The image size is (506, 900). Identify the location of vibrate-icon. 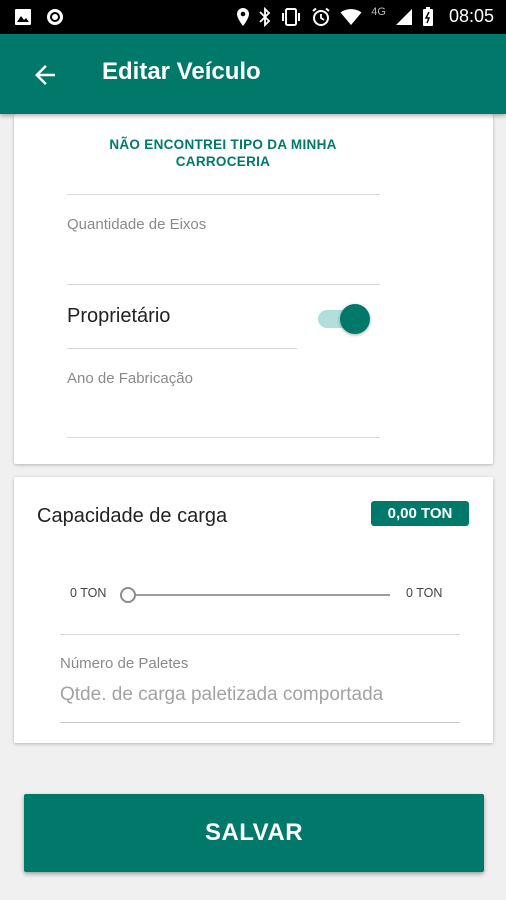
(291, 16).